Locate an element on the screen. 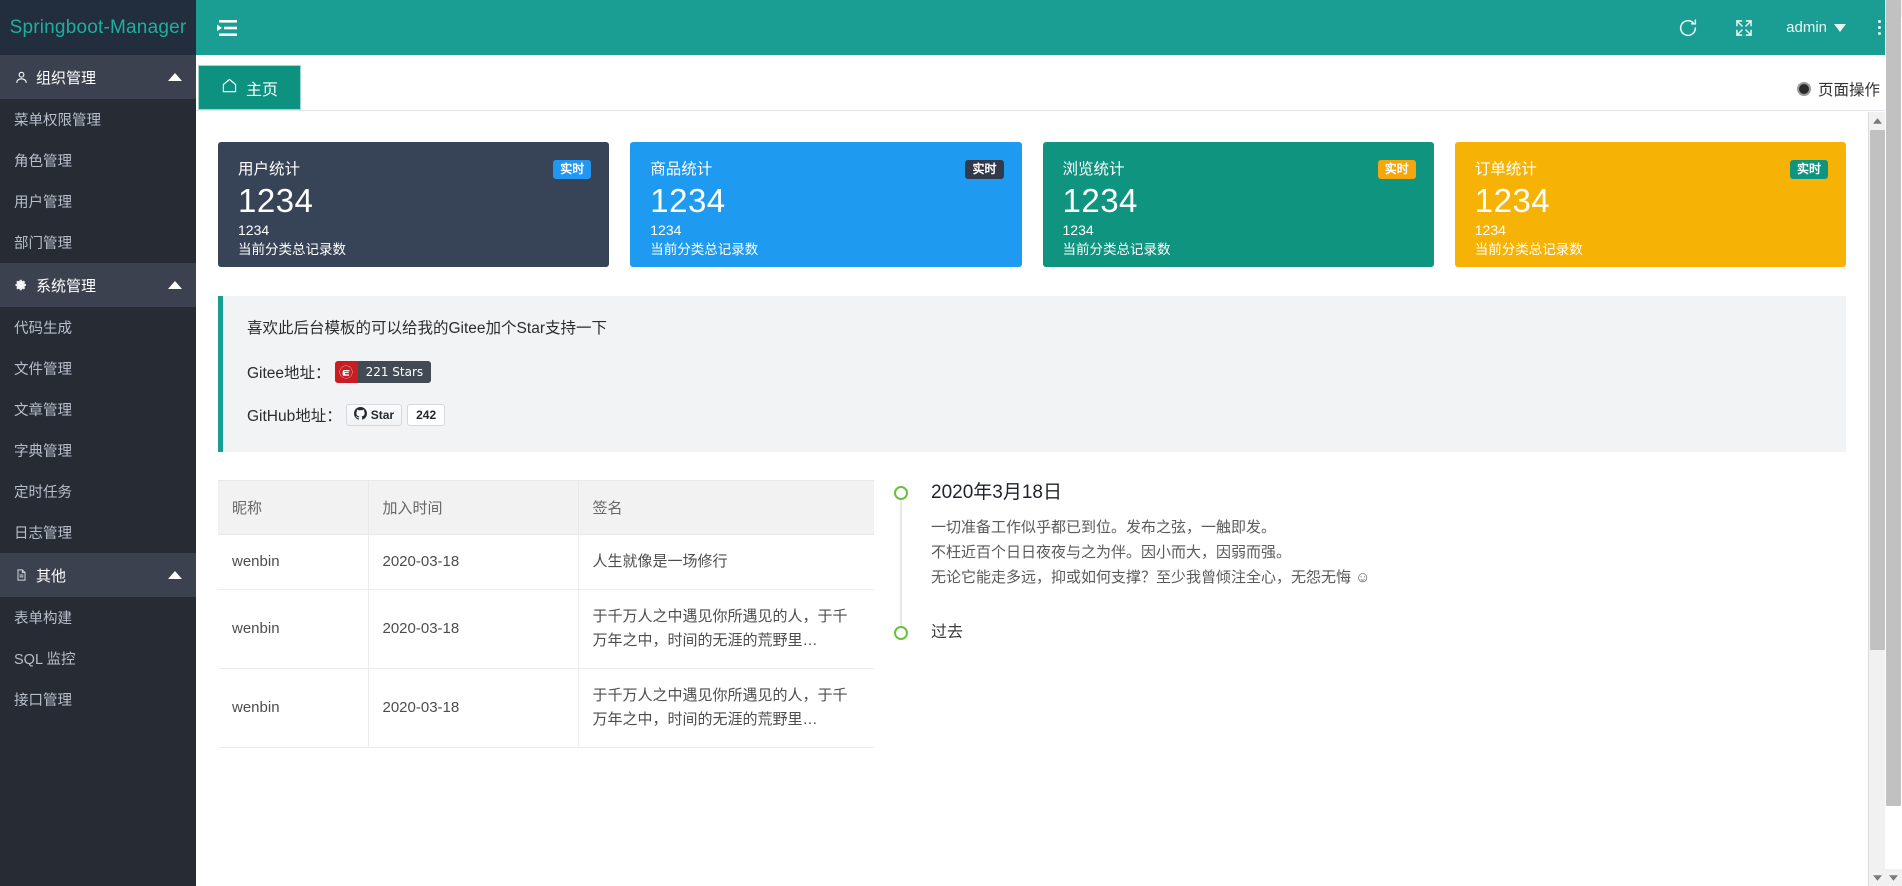 The width and height of the screenshot is (1902, 886). stat-card-3: 订单统计 实时 1234 1234 当前分类总记录数 is located at coordinates (1650, 204).